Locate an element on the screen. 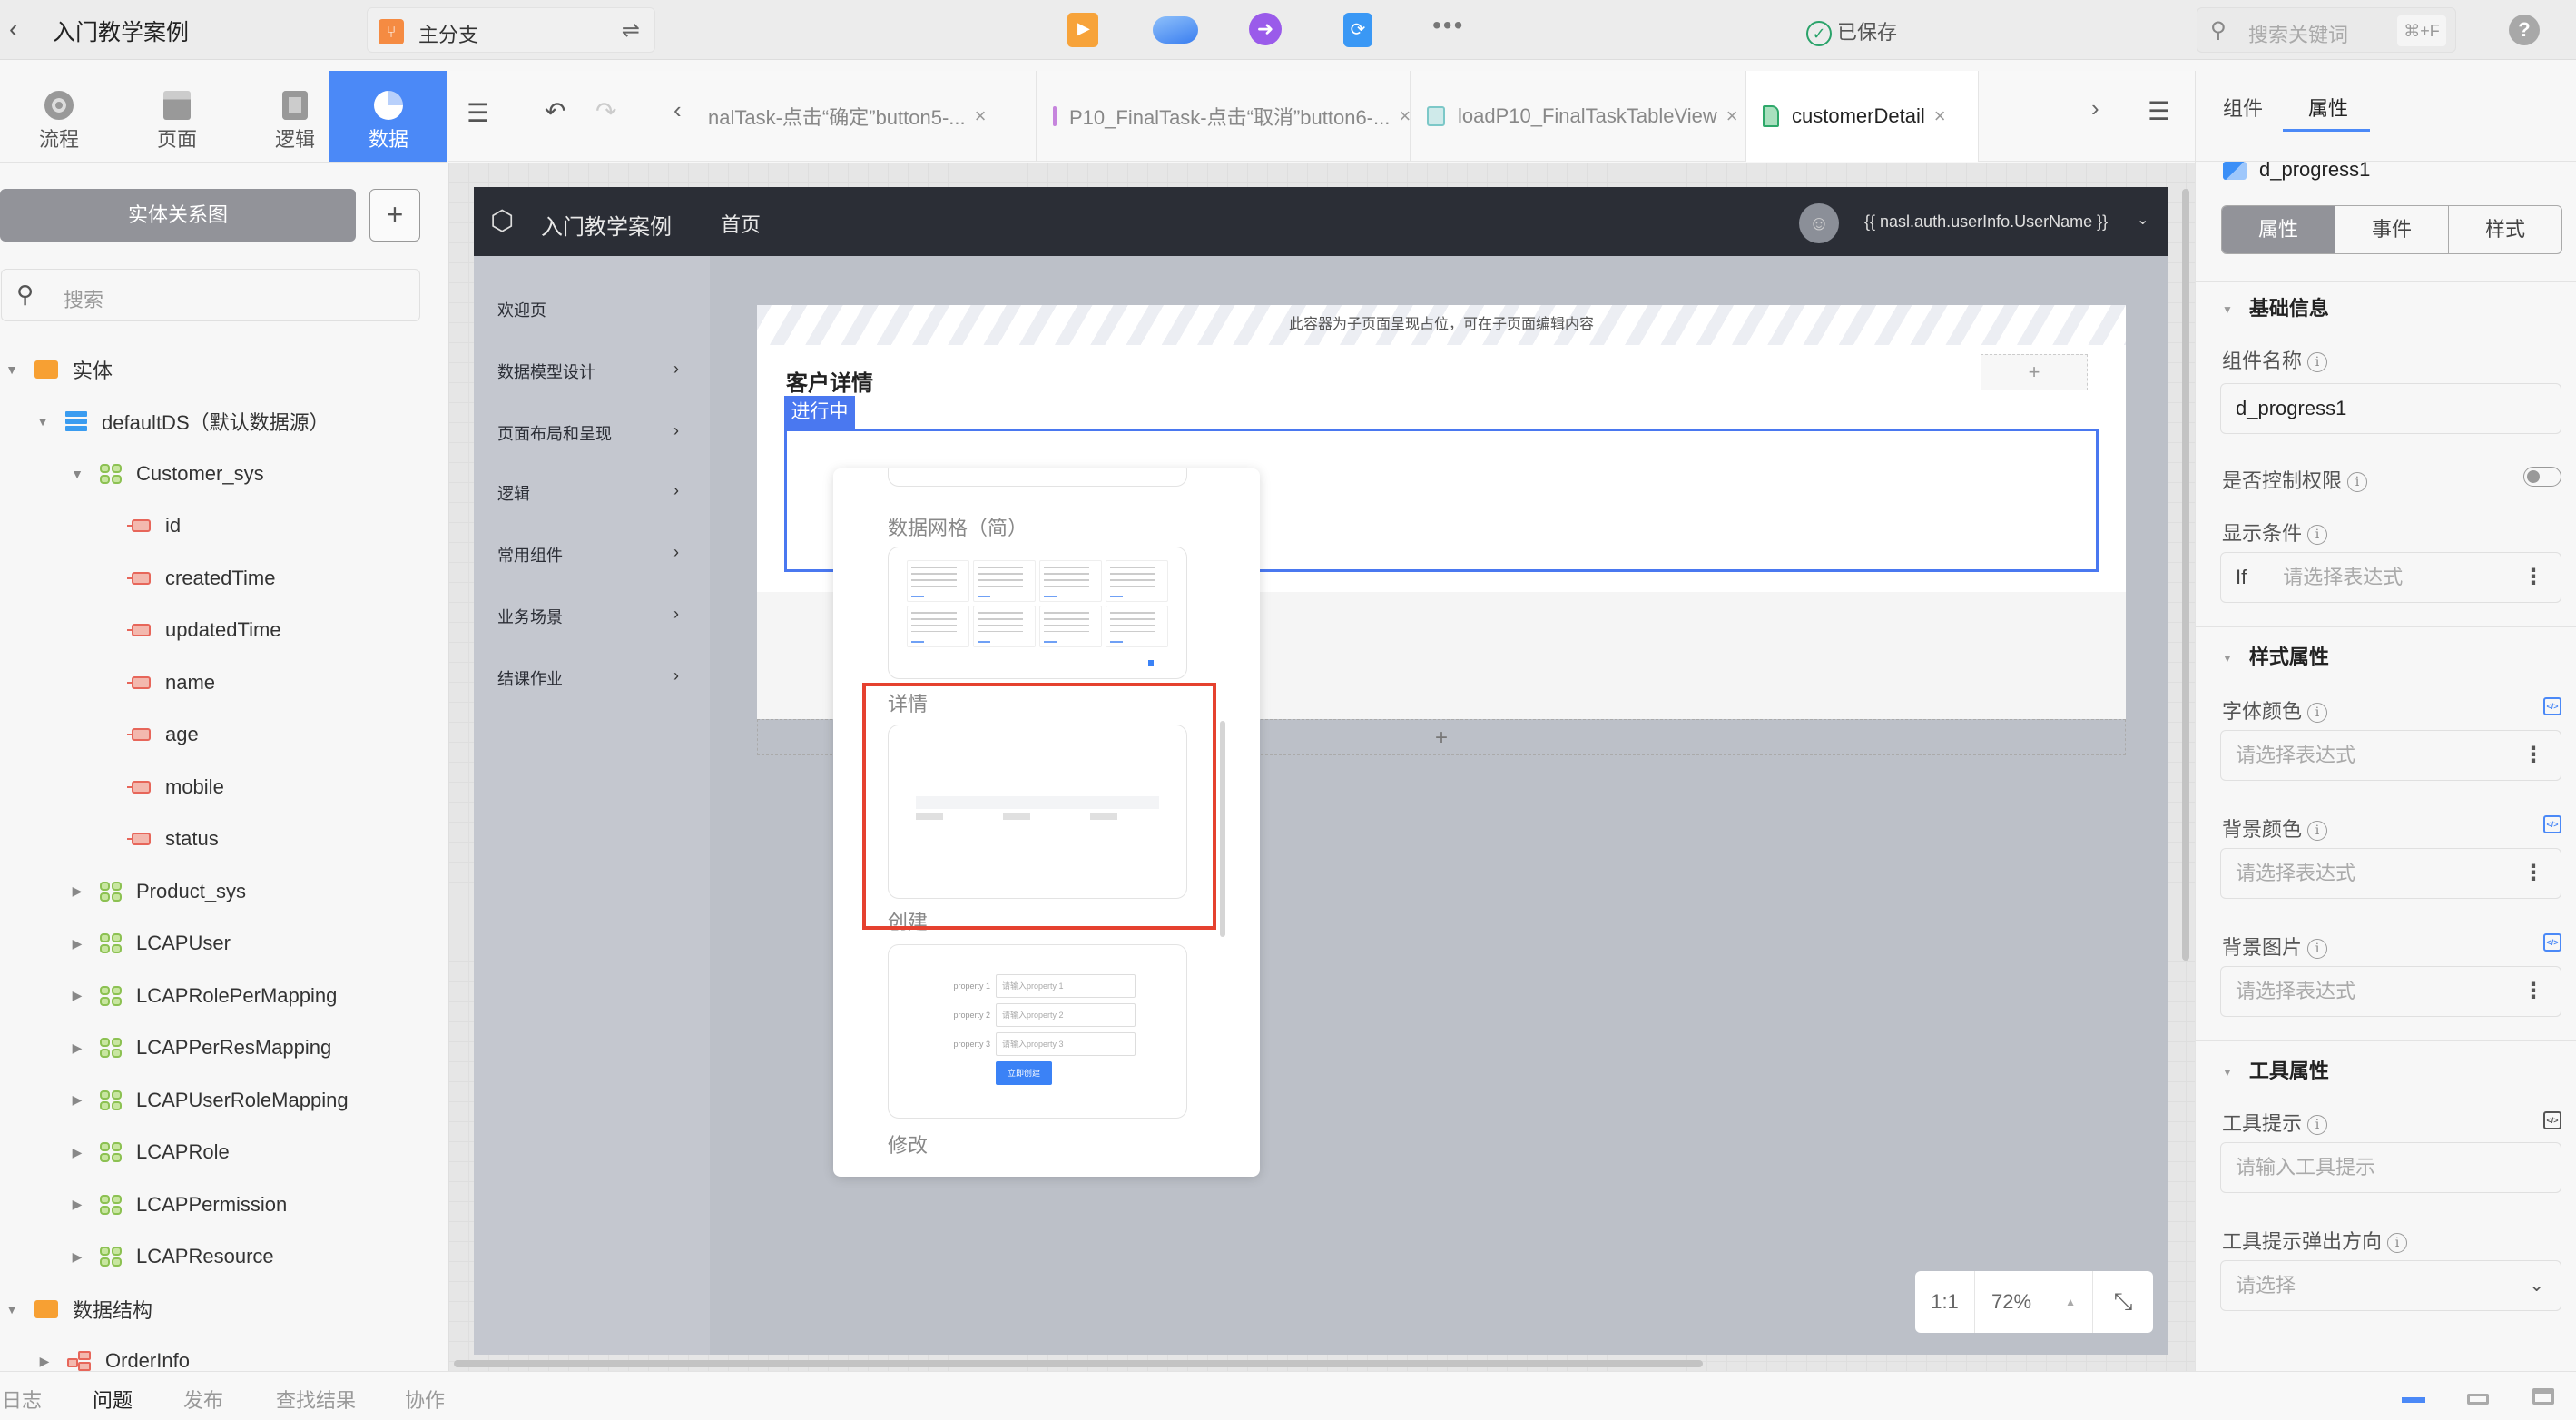  collapse-icon: ⤡ is located at coordinates (2123, 1302).